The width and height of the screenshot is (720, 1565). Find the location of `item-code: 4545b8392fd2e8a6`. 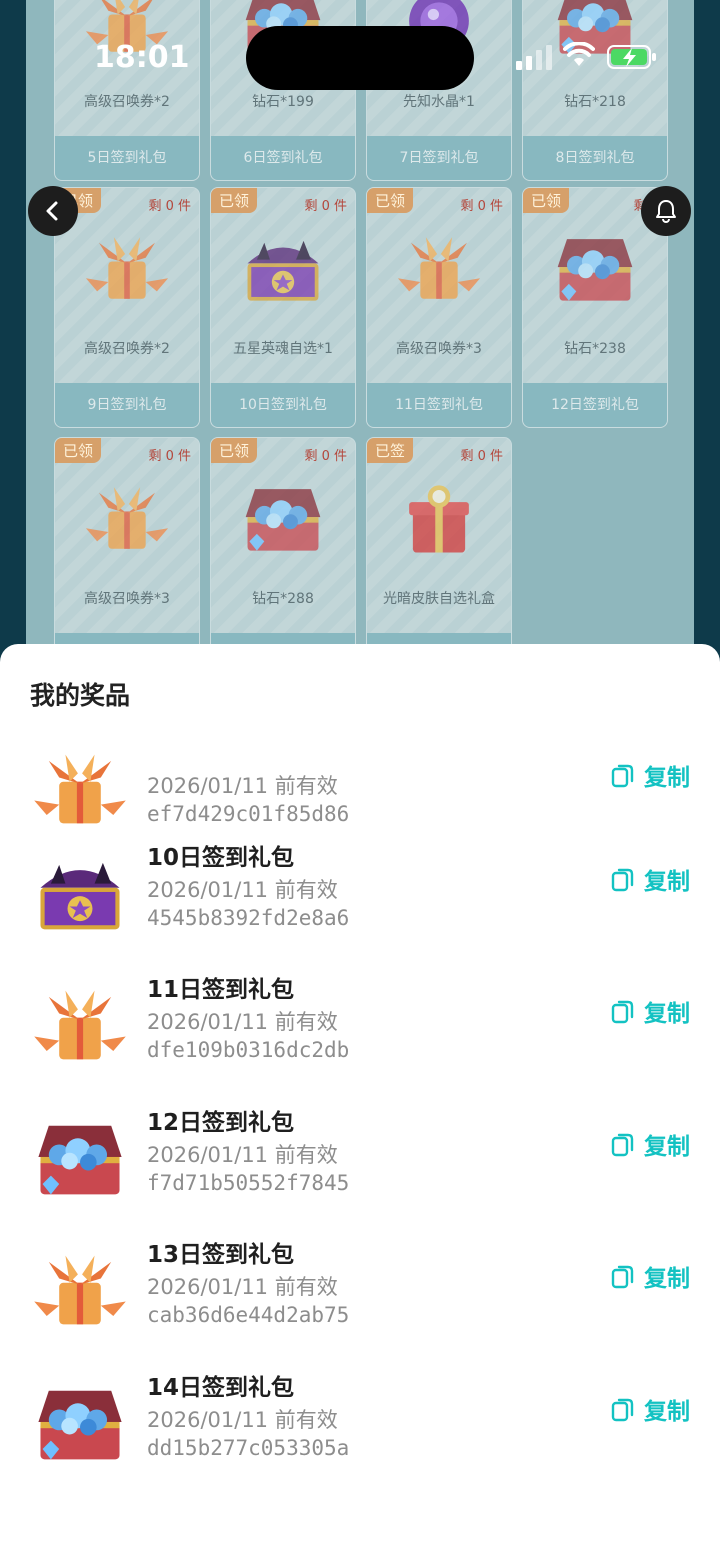

item-code: 4545b8392fd2e8a6 is located at coordinates (248, 918).